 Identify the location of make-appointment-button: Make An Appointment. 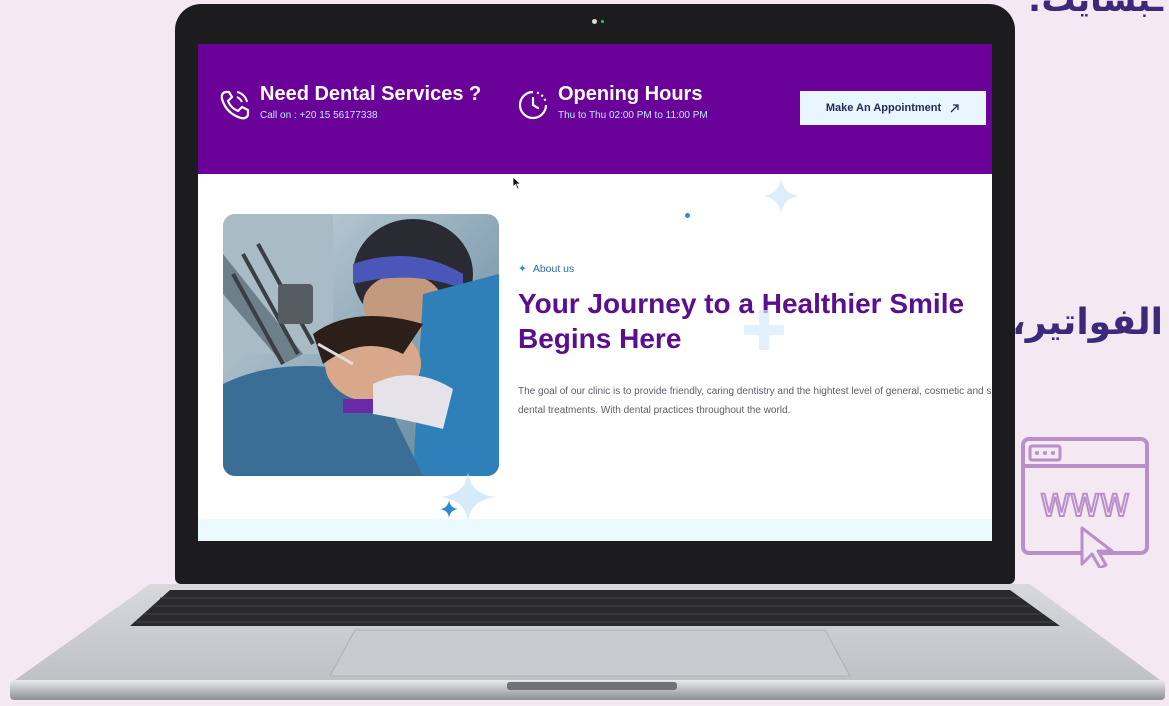
(893, 108).